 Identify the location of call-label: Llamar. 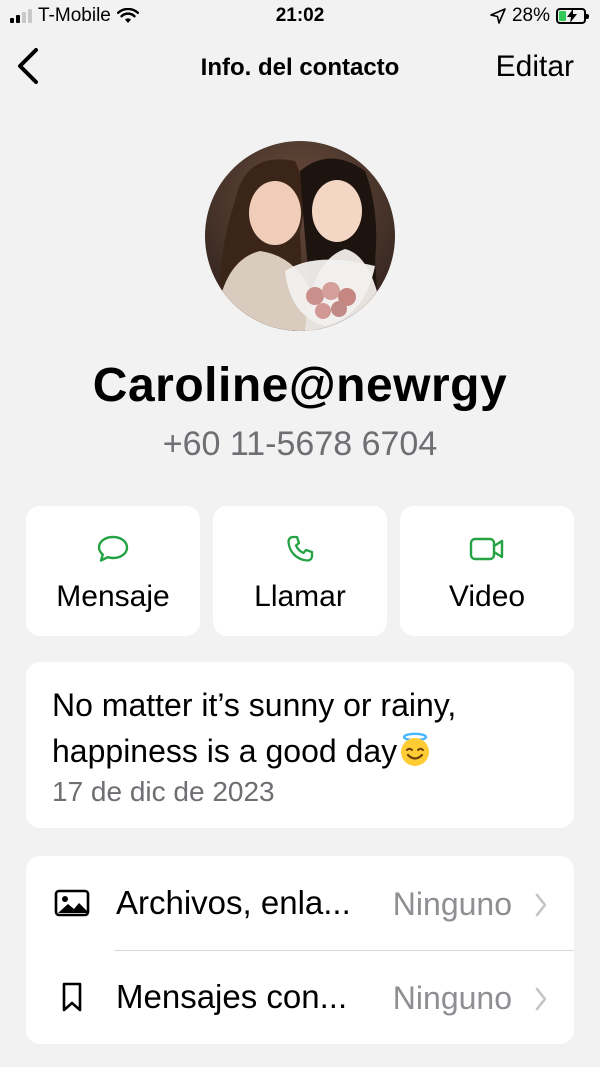
(300, 596).